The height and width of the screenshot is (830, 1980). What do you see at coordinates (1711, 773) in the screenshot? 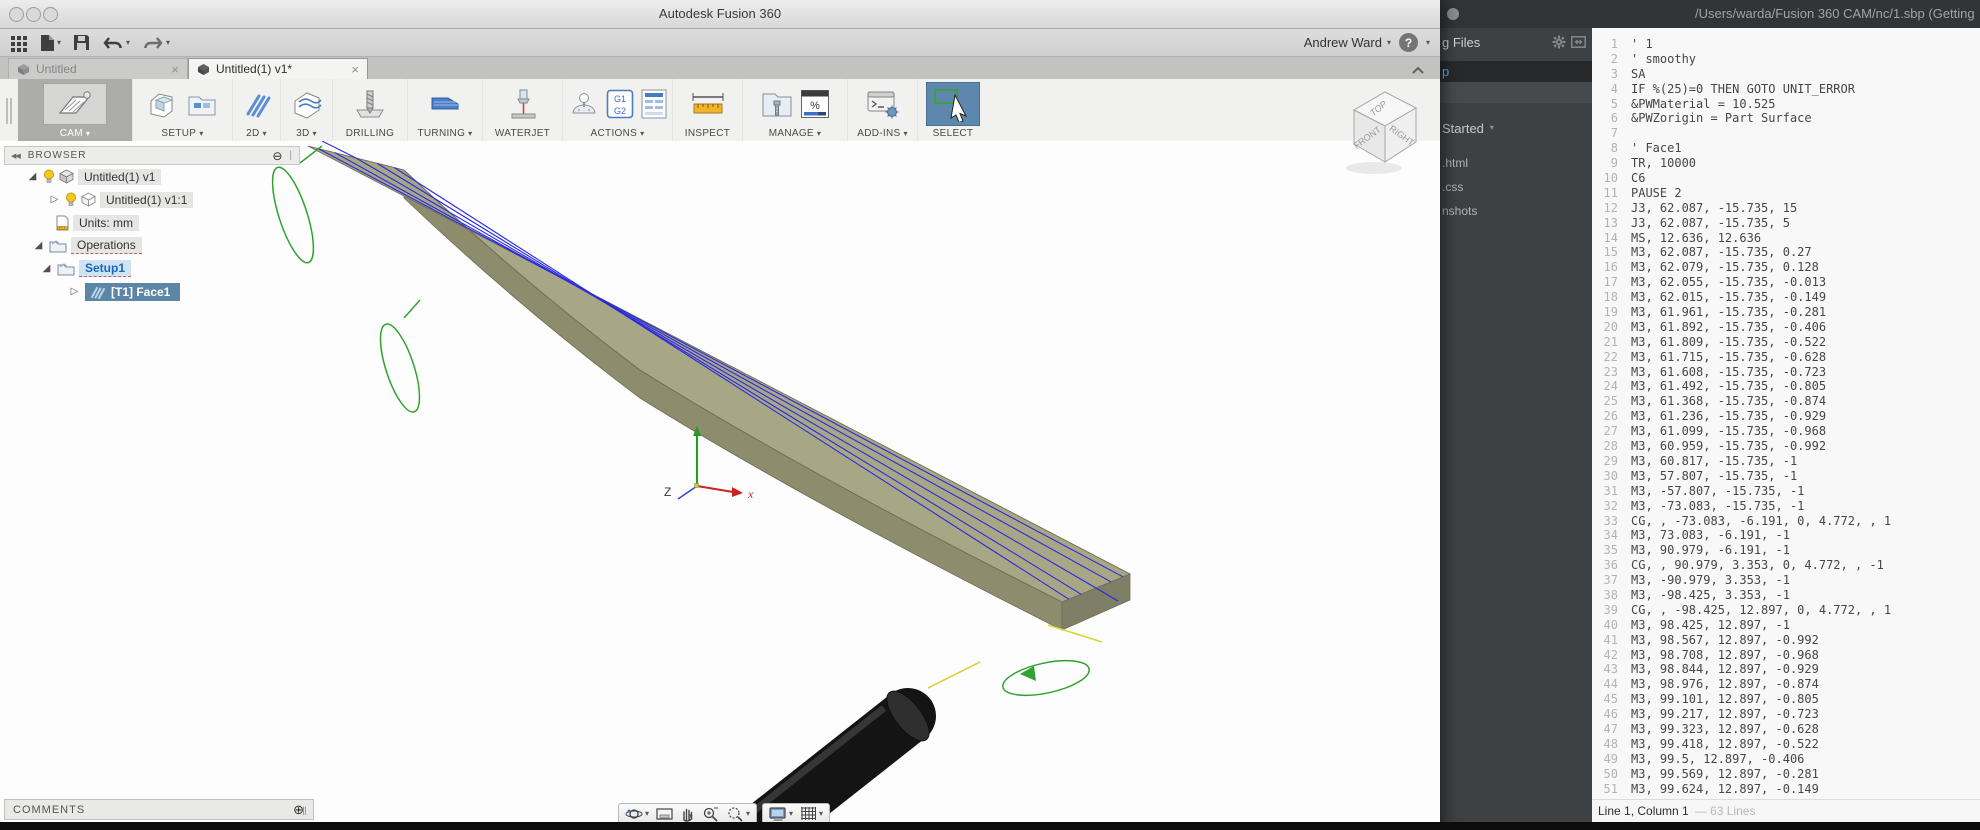
I see `code-line: 50 M3, 99.569, 12.897, -0.281` at bounding box center [1711, 773].